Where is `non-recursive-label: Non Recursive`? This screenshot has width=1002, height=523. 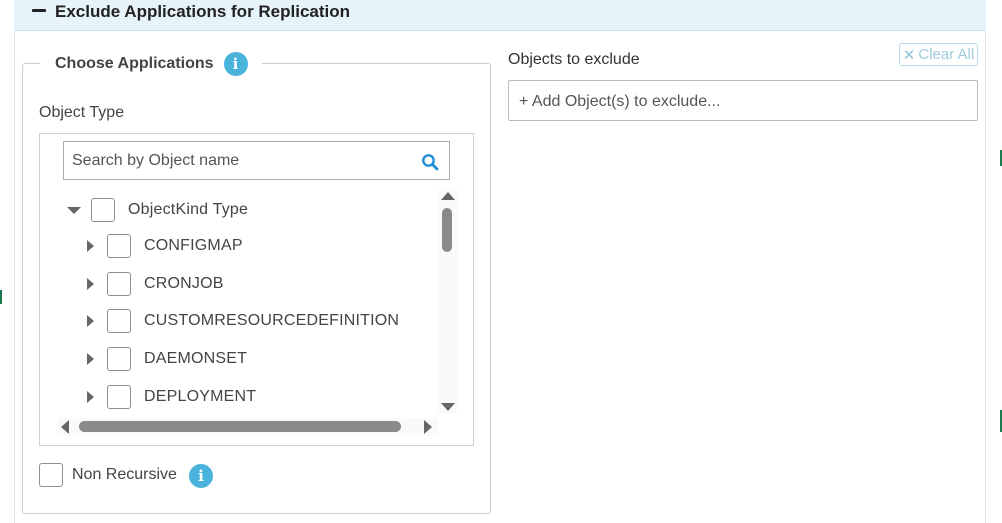
non-recursive-label: Non Recursive is located at coordinates (124, 474).